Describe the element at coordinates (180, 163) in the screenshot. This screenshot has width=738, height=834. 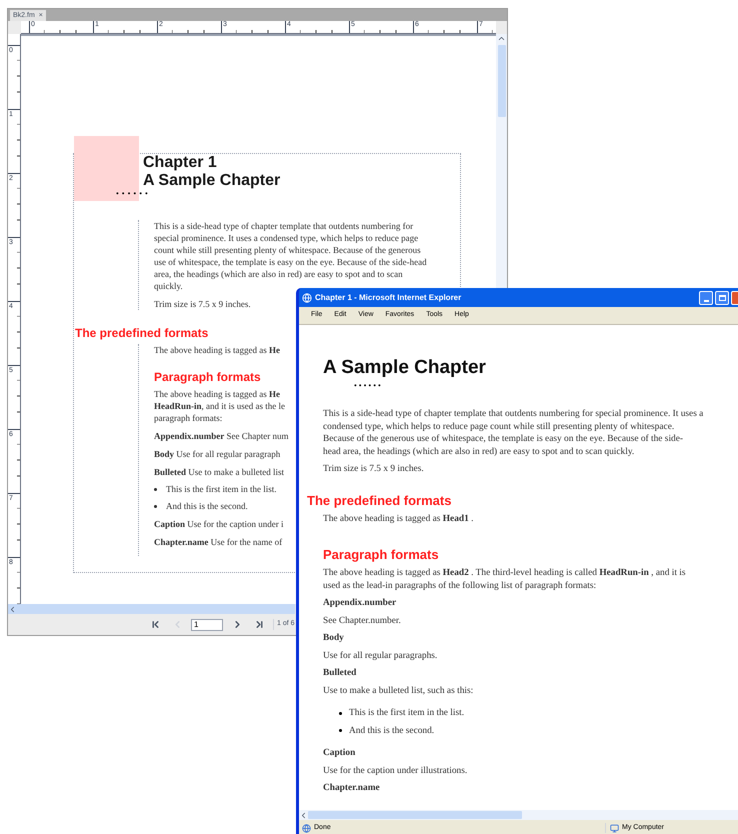
I see `chapter-number: Chapter 1` at that location.